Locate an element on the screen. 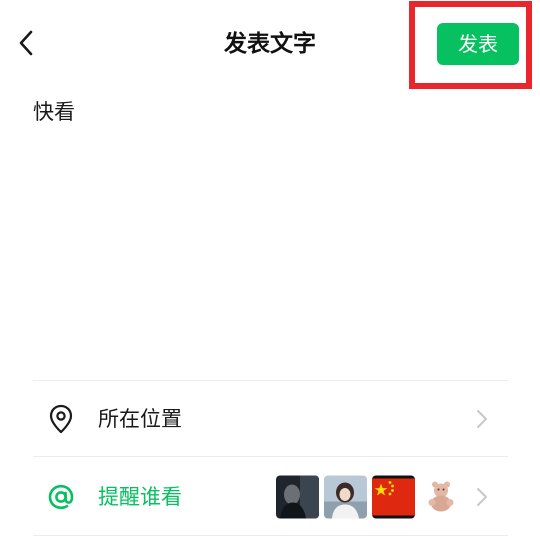 The image size is (540, 539). map-pin-icon is located at coordinates (61, 419).